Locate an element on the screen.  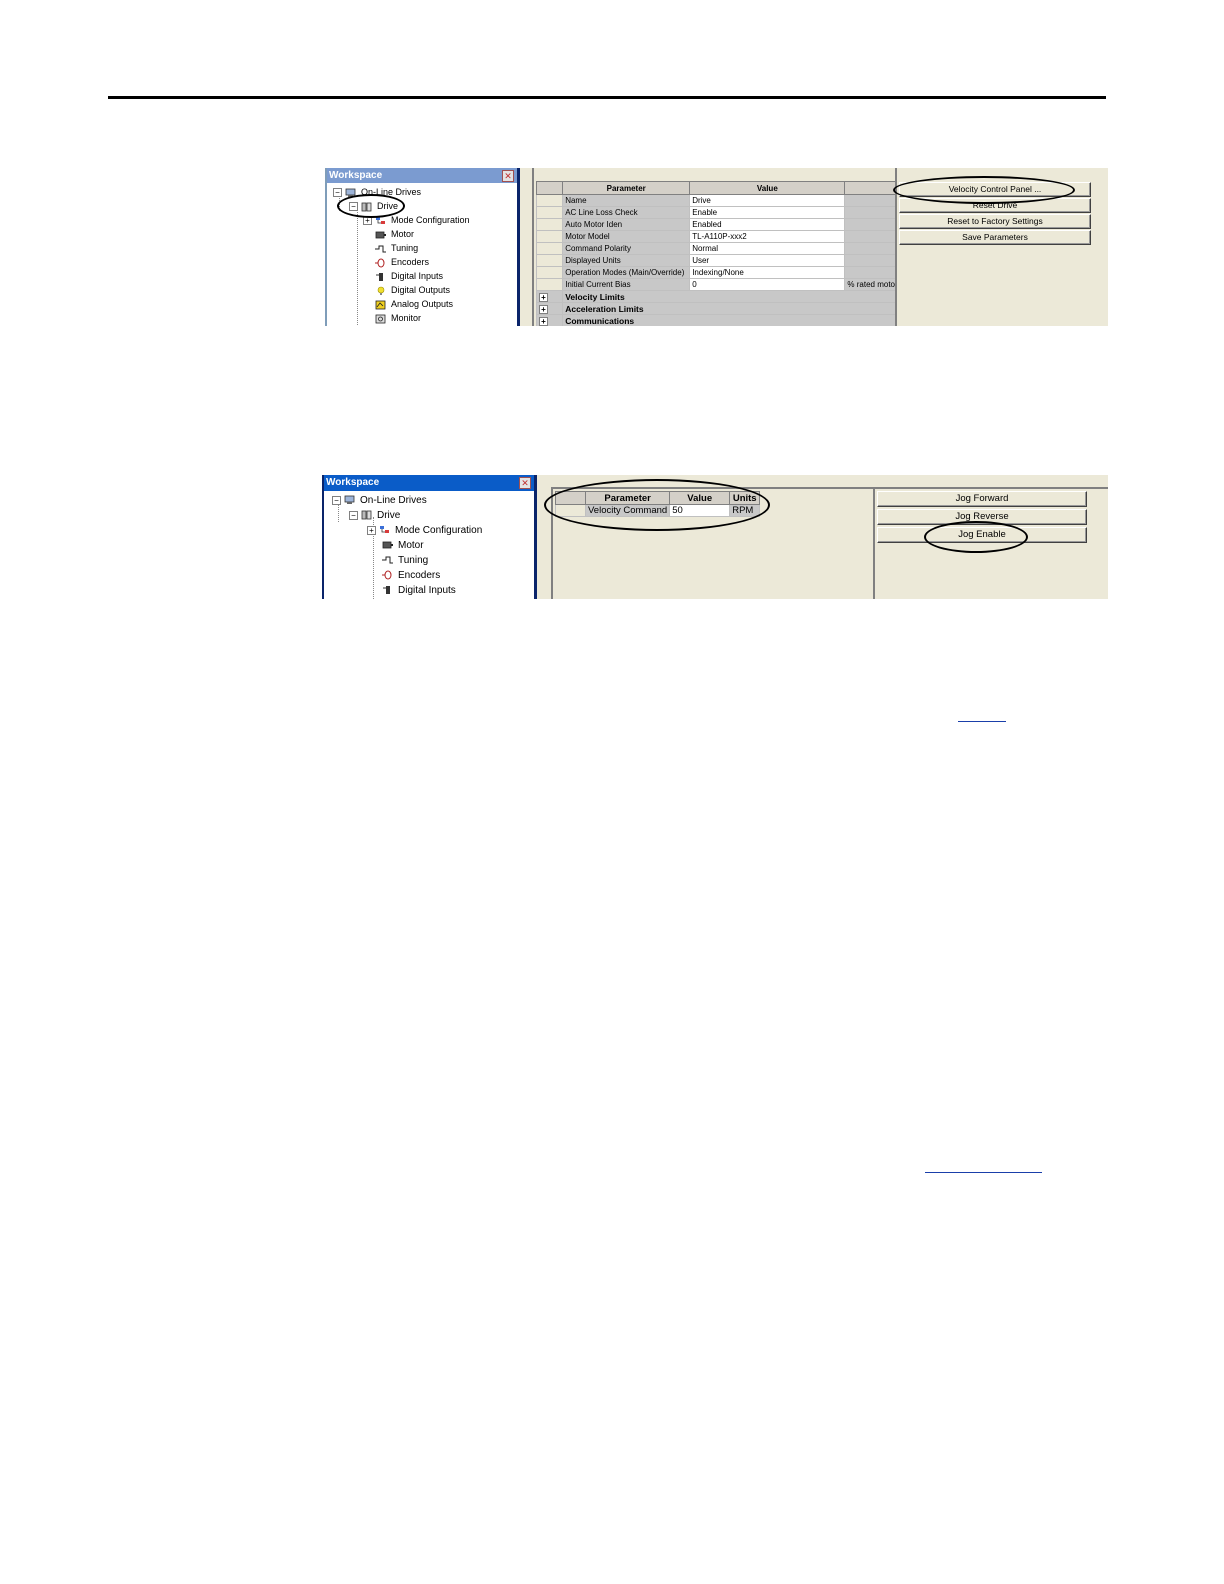
reset-factory-settings-button: Reset to Factory Settings is located at coordinates (995, 221).